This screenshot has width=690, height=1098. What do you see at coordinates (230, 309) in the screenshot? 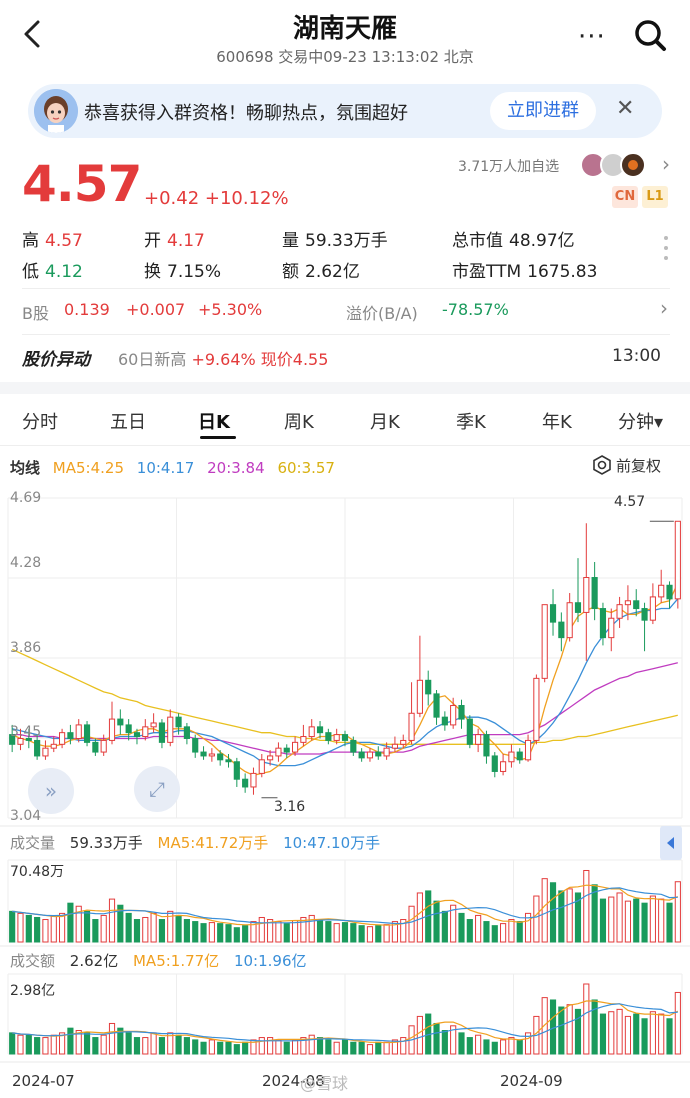
I see `b-share-pct: +5.30%` at bounding box center [230, 309].